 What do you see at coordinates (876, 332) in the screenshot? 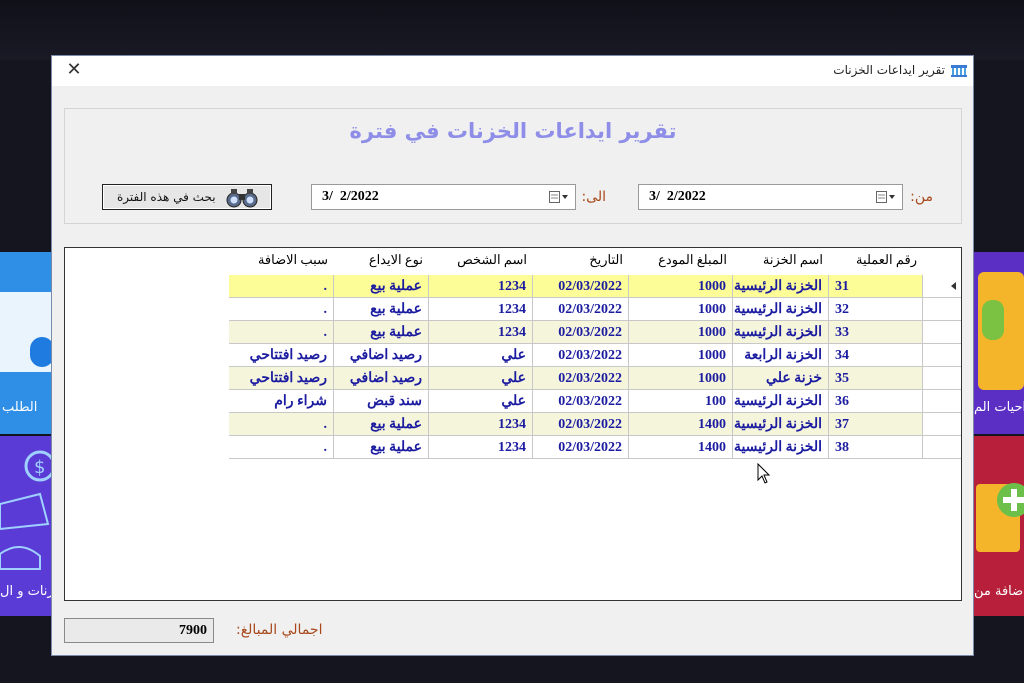
I see `table-cell-id: 33` at bounding box center [876, 332].